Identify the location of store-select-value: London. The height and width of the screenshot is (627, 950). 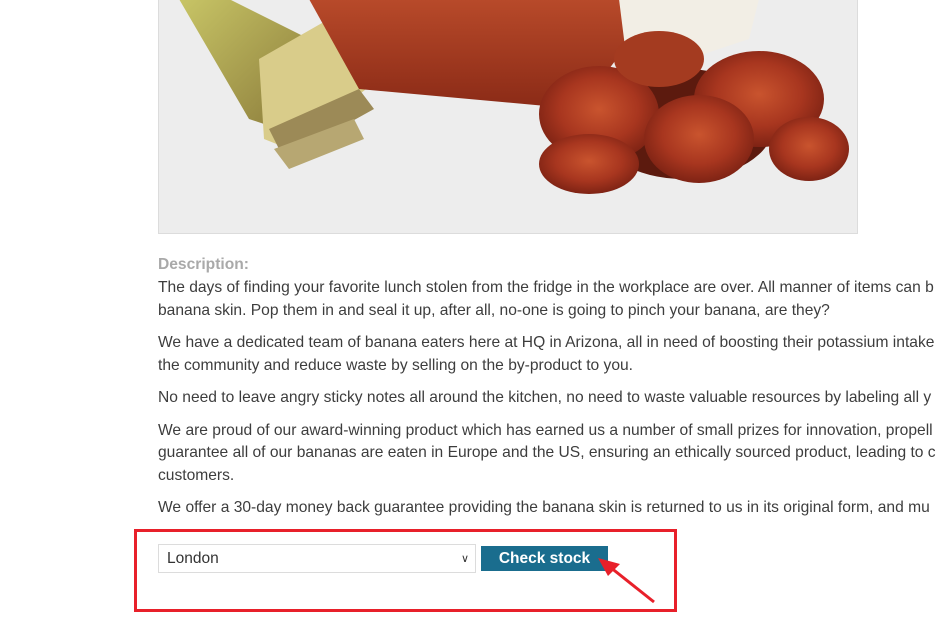
(193, 558).